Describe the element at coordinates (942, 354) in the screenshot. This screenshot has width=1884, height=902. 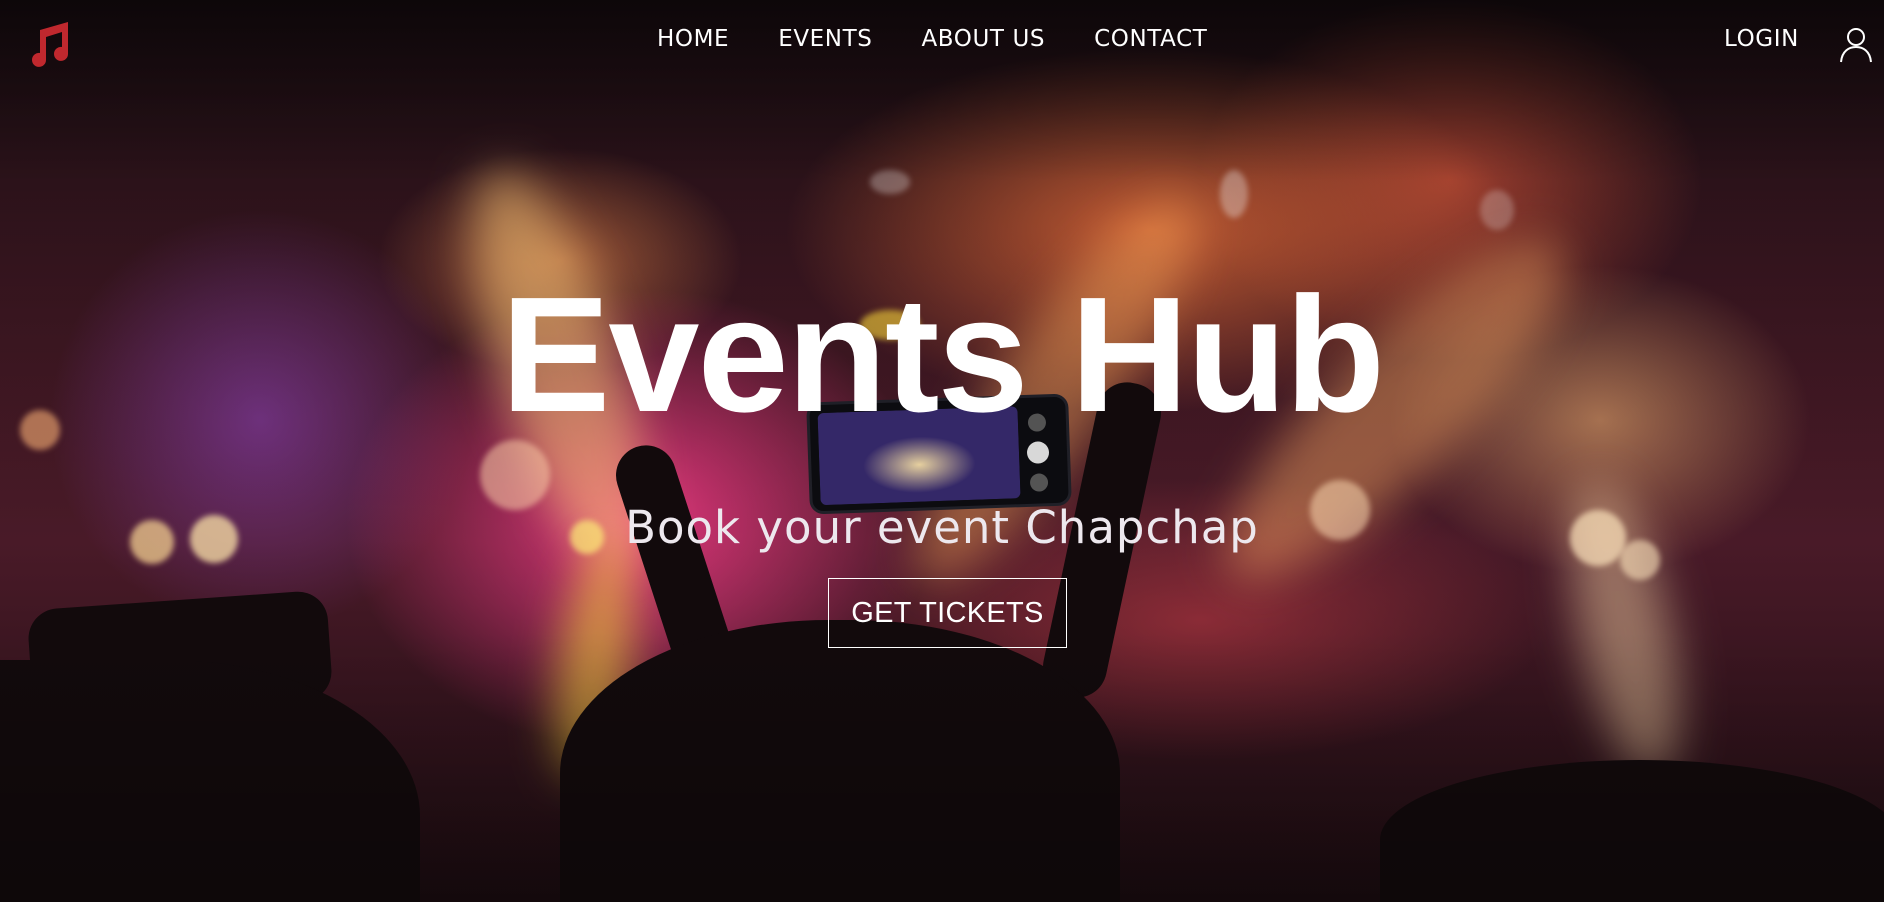
I see `hero-title: Events Hub` at that location.